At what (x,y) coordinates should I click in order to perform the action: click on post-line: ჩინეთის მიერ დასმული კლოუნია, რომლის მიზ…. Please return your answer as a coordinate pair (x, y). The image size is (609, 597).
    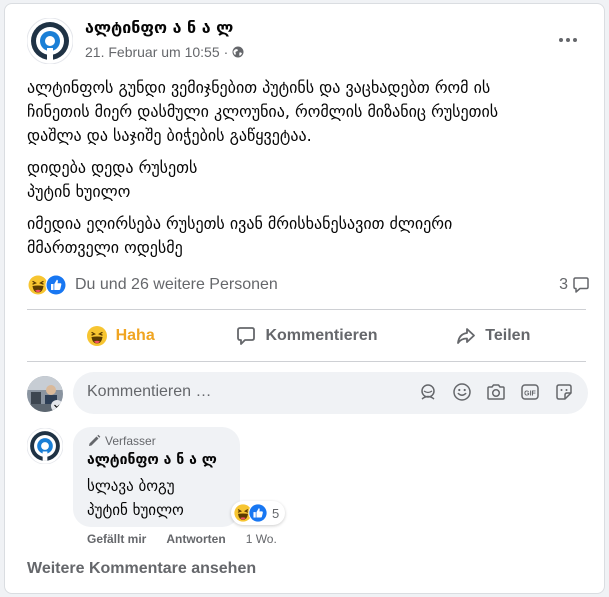
    Looking at the image, I should click on (263, 111).